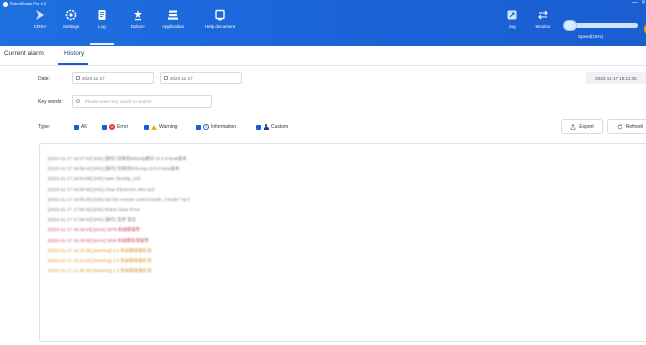  What do you see at coordinates (24, 53) in the screenshot?
I see `tab-current-alarm: Current alarm` at bounding box center [24, 53].